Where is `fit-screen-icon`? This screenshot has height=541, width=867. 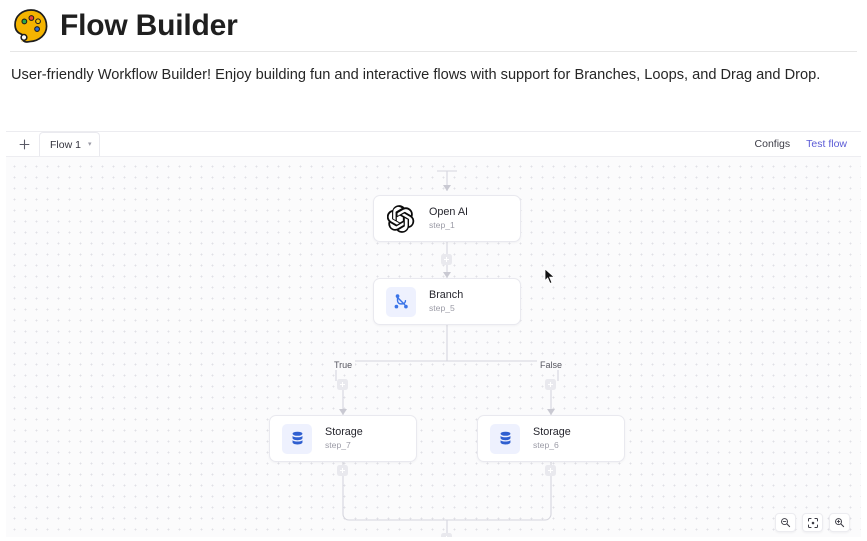 fit-screen-icon is located at coordinates (812, 522).